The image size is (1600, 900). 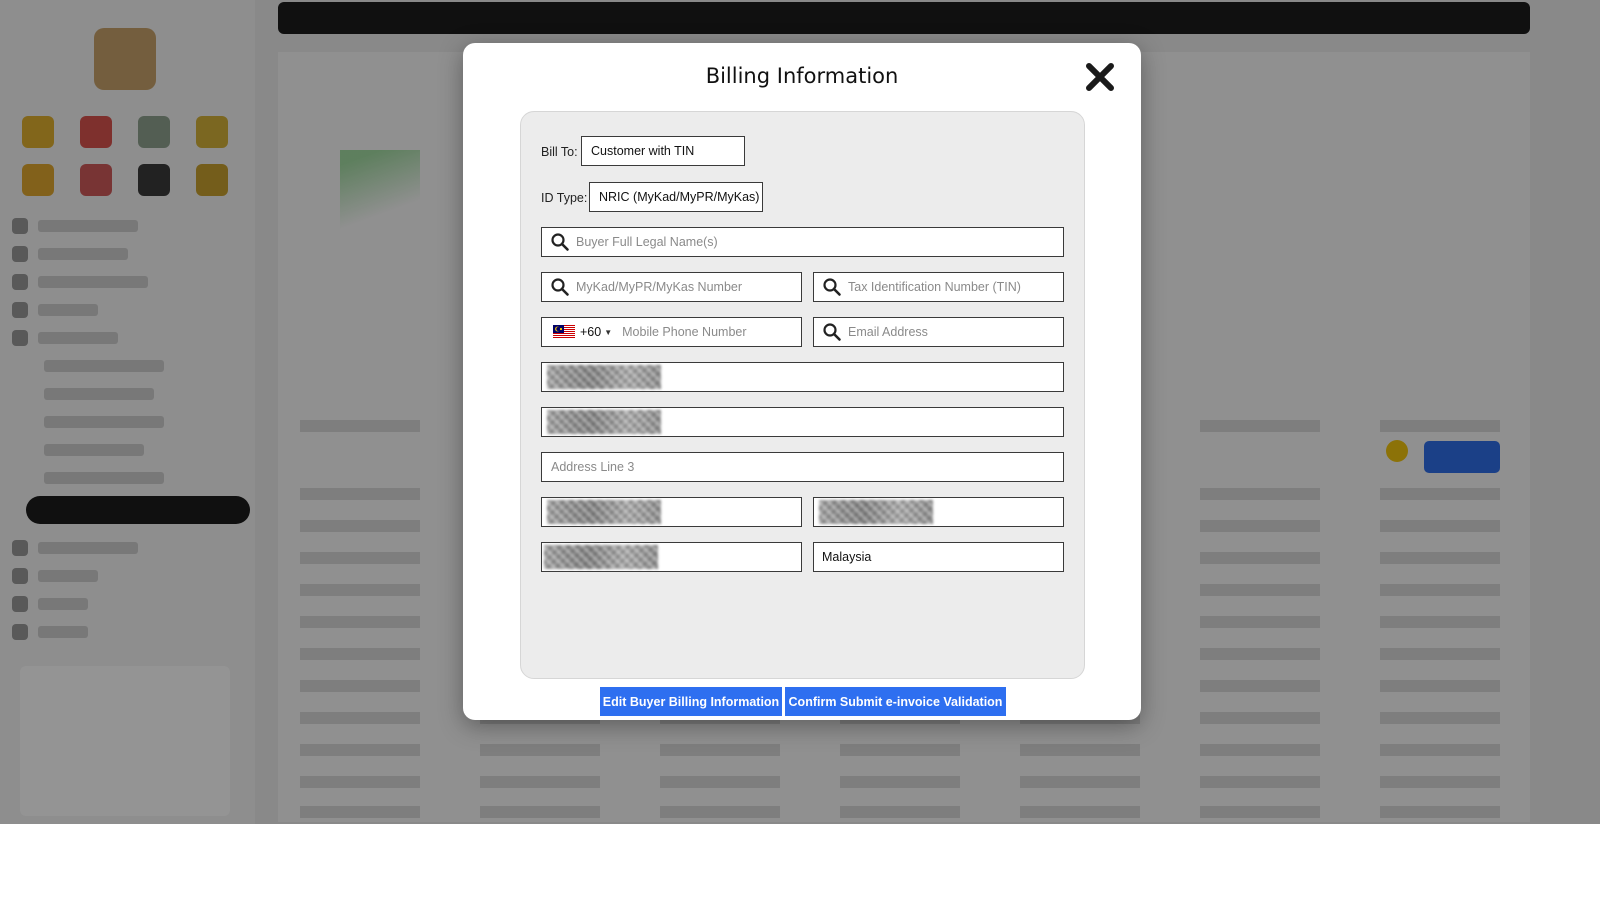 I want to click on address-line-3-input, so click(x=802, y=467).